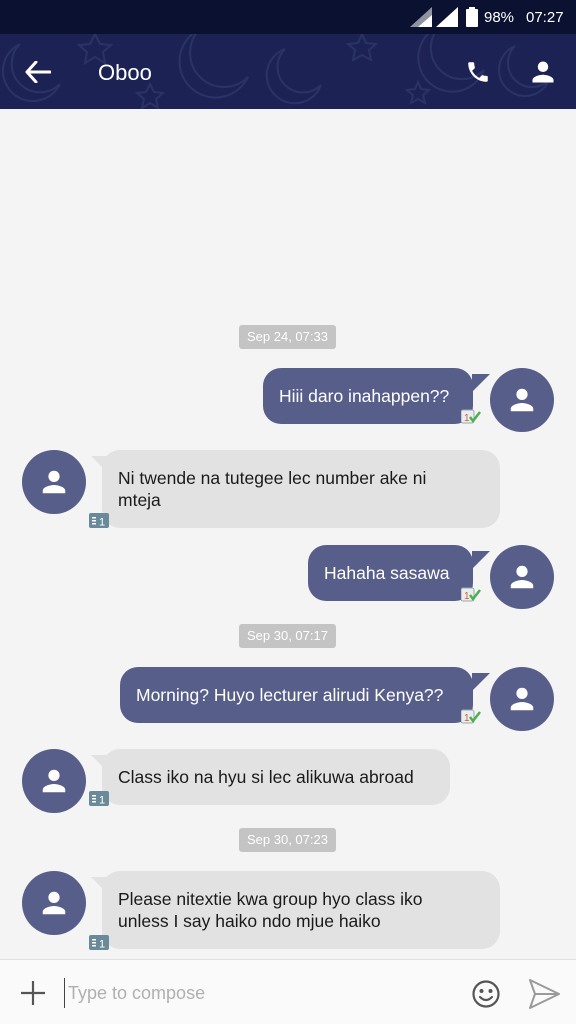 This screenshot has height=1024, width=576. Describe the element at coordinates (270, 899) in the screenshot. I see `message-text-line: Please nitextie kwa group hyo class iko` at that location.